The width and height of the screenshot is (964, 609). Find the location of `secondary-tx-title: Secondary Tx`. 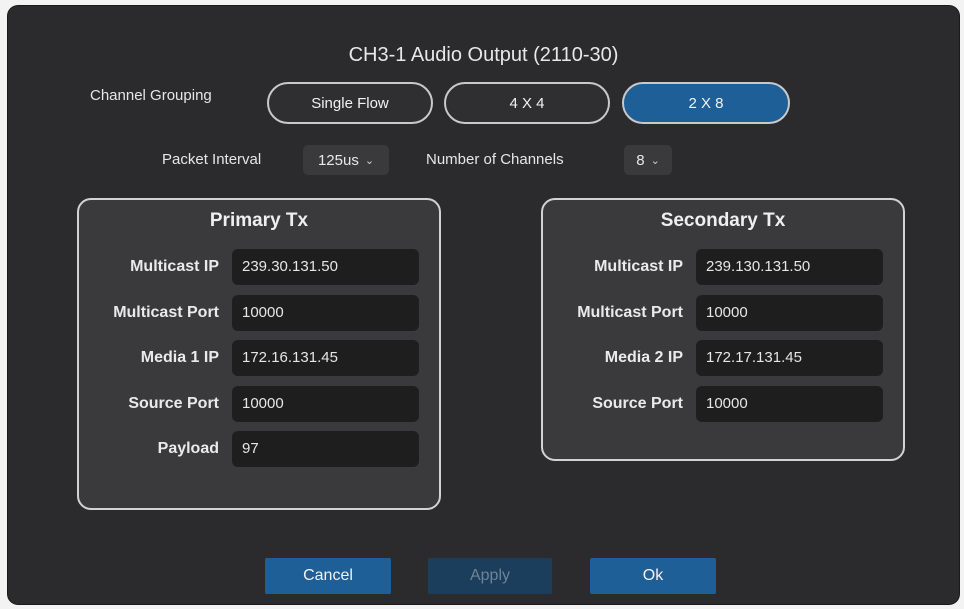

secondary-tx-title: Secondary Tx is located at coordinates (723, 220).